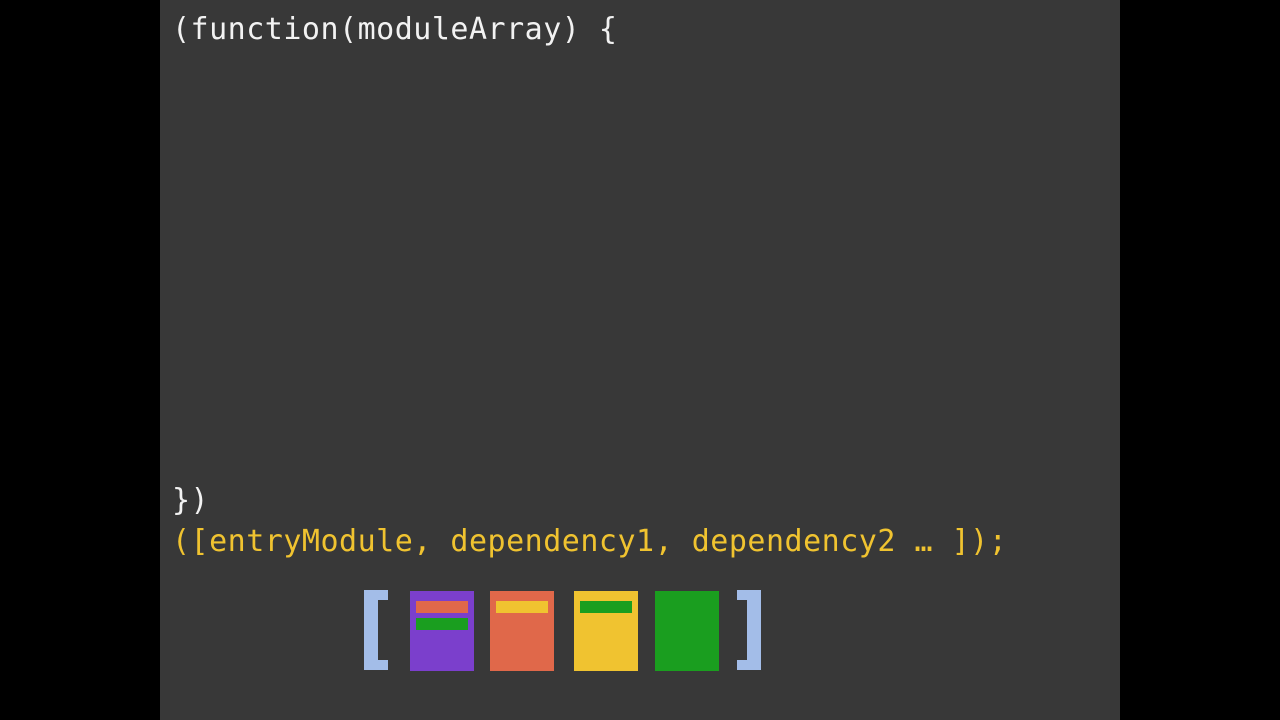 This screenshot has height=720, width=1280. I want to click on left-bracket-icon, so click(376, 630).